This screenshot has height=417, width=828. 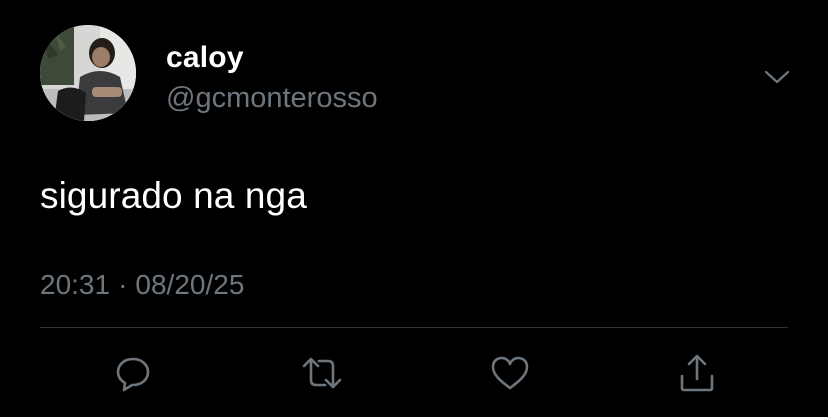 I want to click on avatar-photo, so click(x=88, y=73).